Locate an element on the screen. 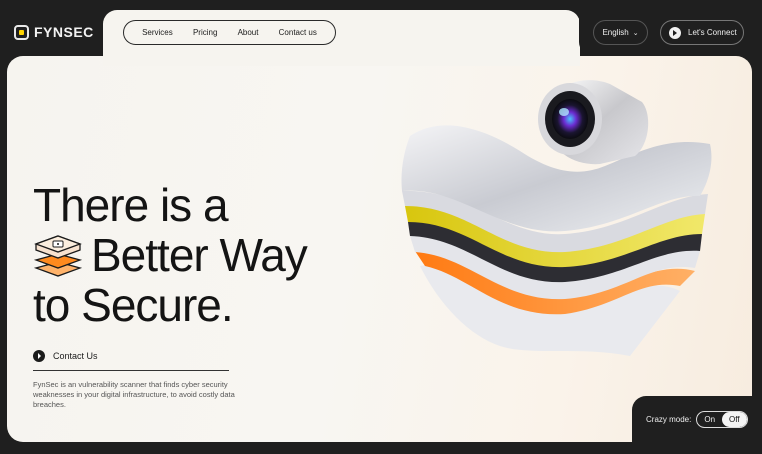 This screenshot has width=762, height=454. brand-name: FYNSEC is located at coordinates (64, 32).